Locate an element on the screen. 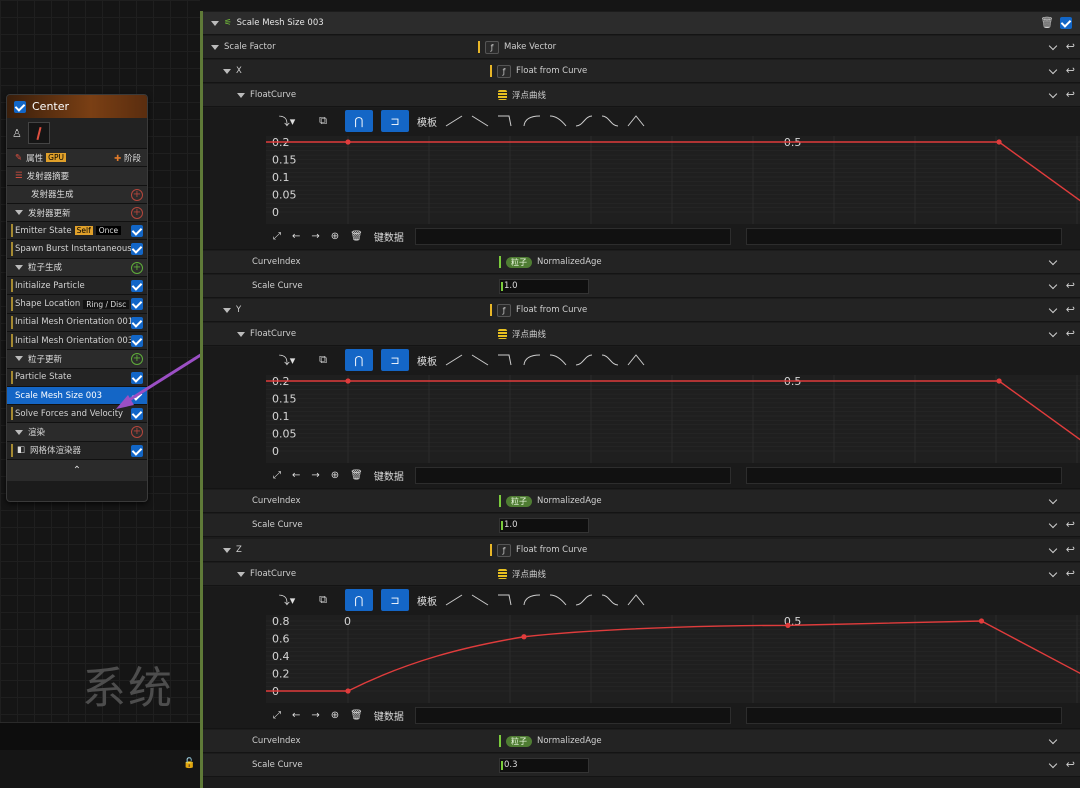 The height and width of the screenshot is (788, 1080). scale-curve-row: Scale Curve 0.3 ↩ is located at coordinates (641, 765).